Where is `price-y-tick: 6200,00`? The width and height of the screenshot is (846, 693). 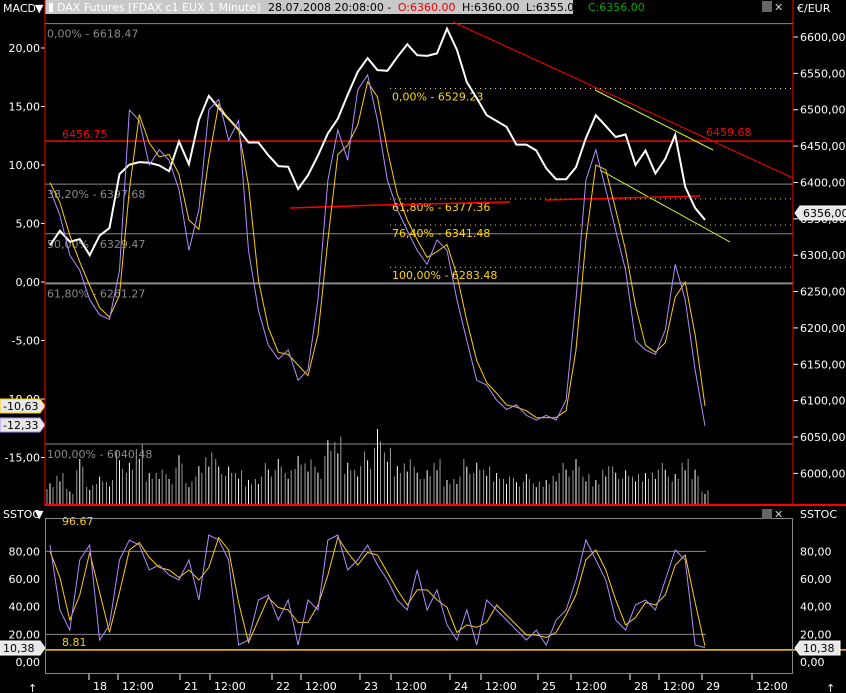
price-y-tick: 6200,00 is located at coordinates (823, 328).